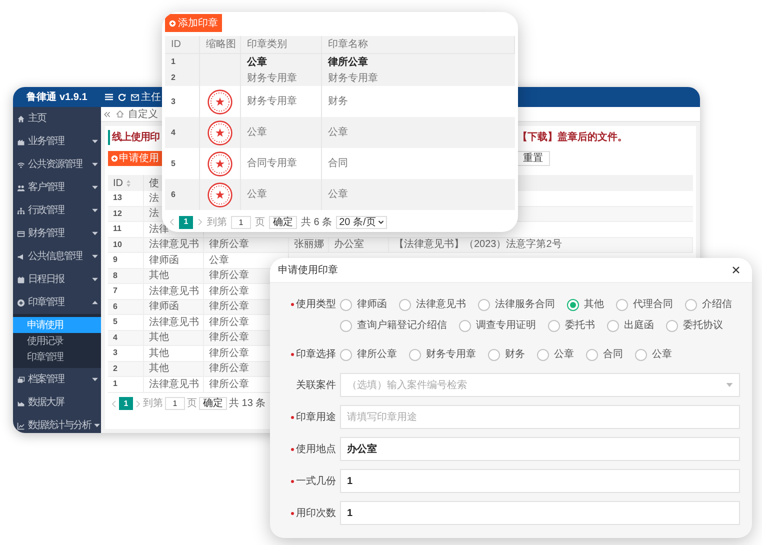 Image resolution: width=762 pixels, height=545 pixels. Describe the element at coordinates (21, 426) in the screenshot. I see `line-chart-icon` at that location.